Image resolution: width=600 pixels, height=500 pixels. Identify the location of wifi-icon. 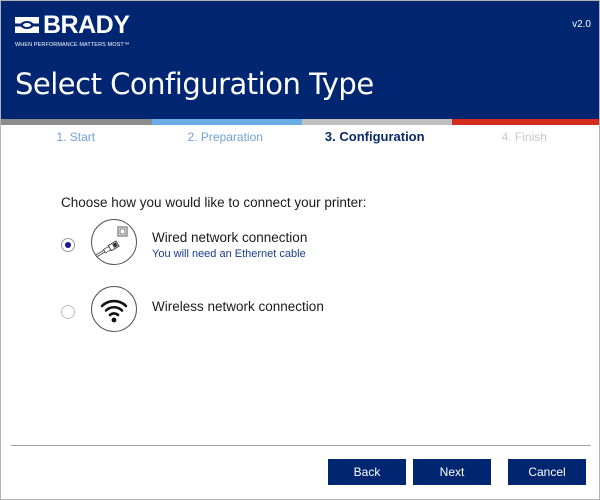
(114, 309).